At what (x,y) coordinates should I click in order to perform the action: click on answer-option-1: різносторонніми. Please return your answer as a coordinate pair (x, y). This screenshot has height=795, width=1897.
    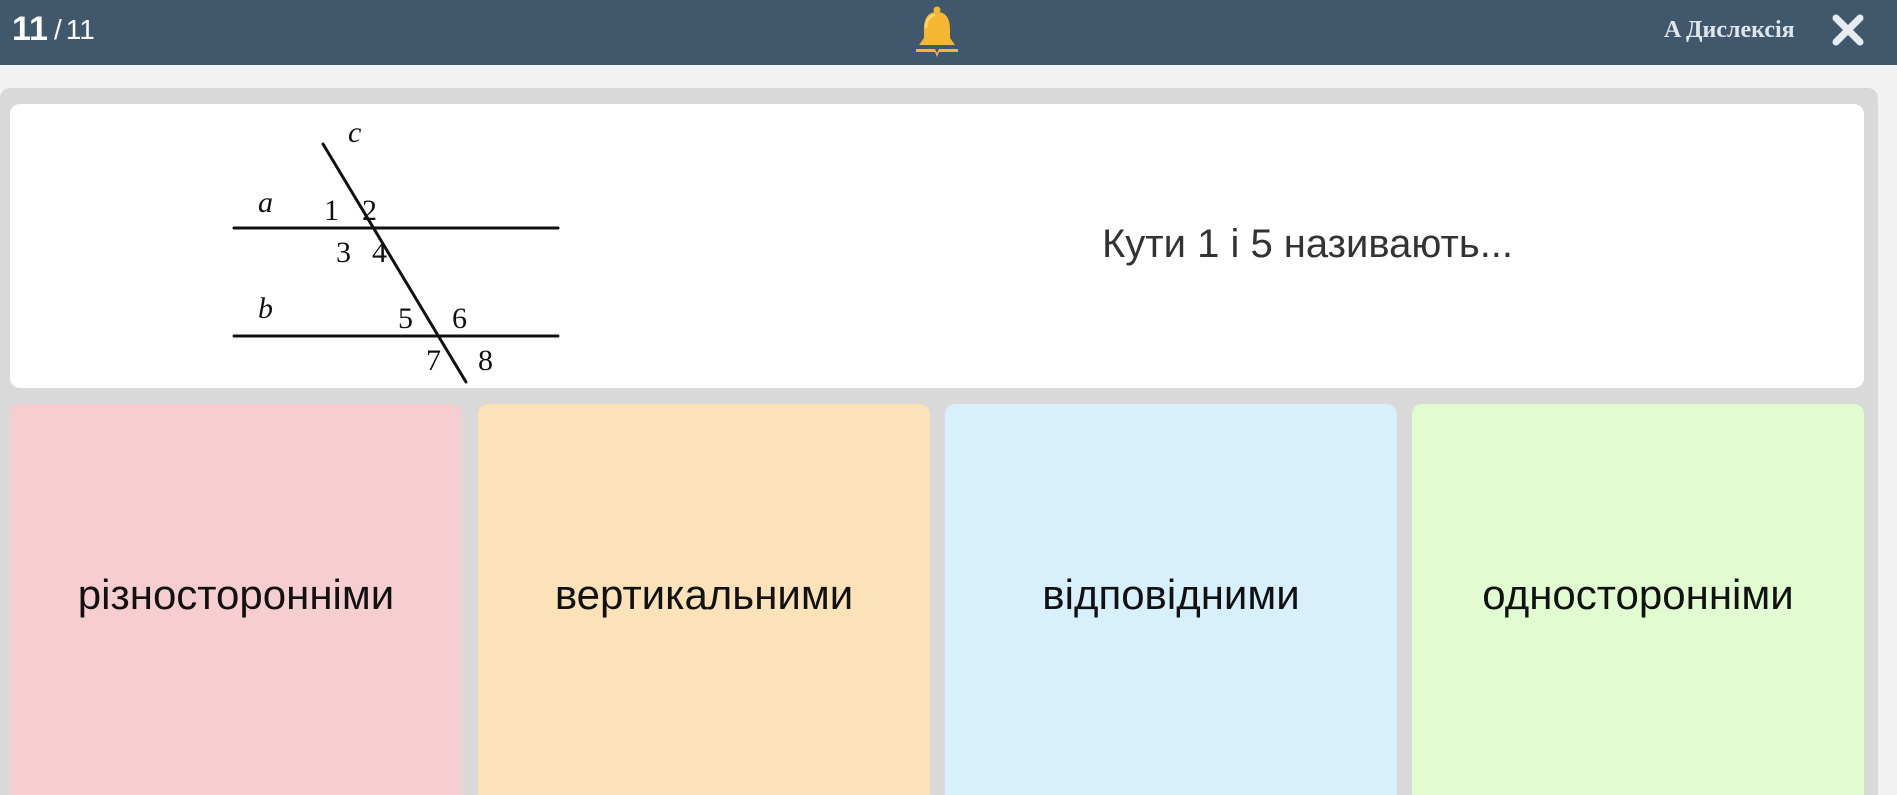
    Looking at the image, I should click on (236, 599).